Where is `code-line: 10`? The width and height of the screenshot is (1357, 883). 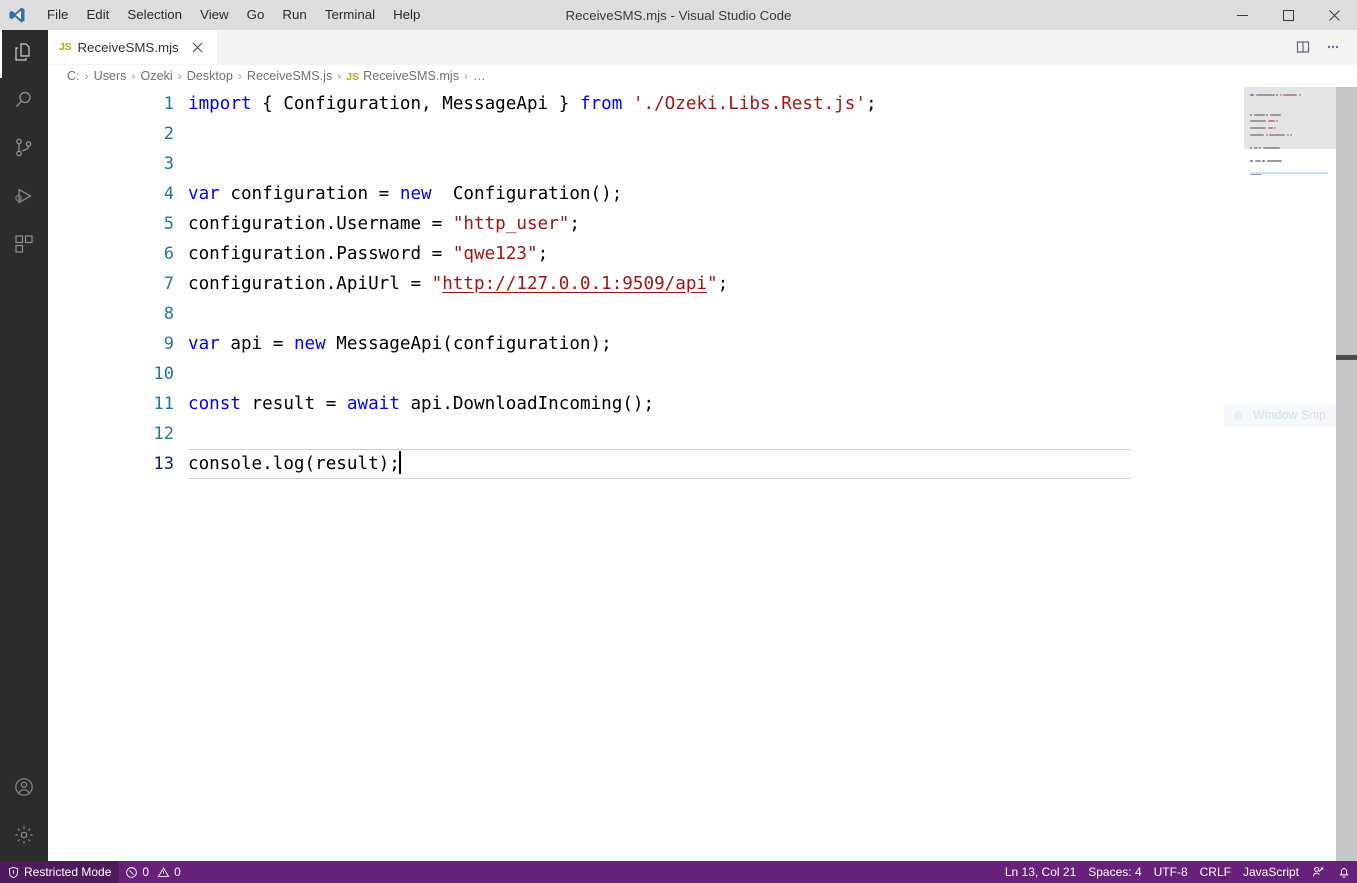 code-line: 10 is located at coordinates (646, 374).